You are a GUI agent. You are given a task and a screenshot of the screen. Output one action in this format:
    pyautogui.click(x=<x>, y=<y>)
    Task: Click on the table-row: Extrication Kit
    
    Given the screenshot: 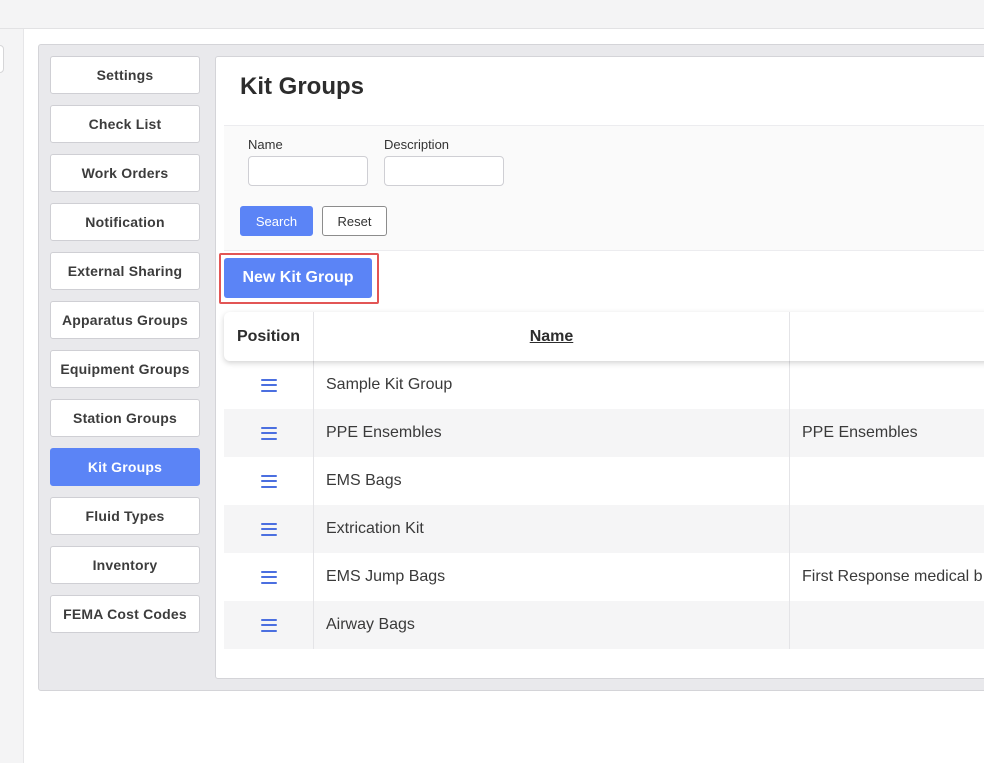 What is the action you would take?
    pyautogui.click(x=604, y=529)
    